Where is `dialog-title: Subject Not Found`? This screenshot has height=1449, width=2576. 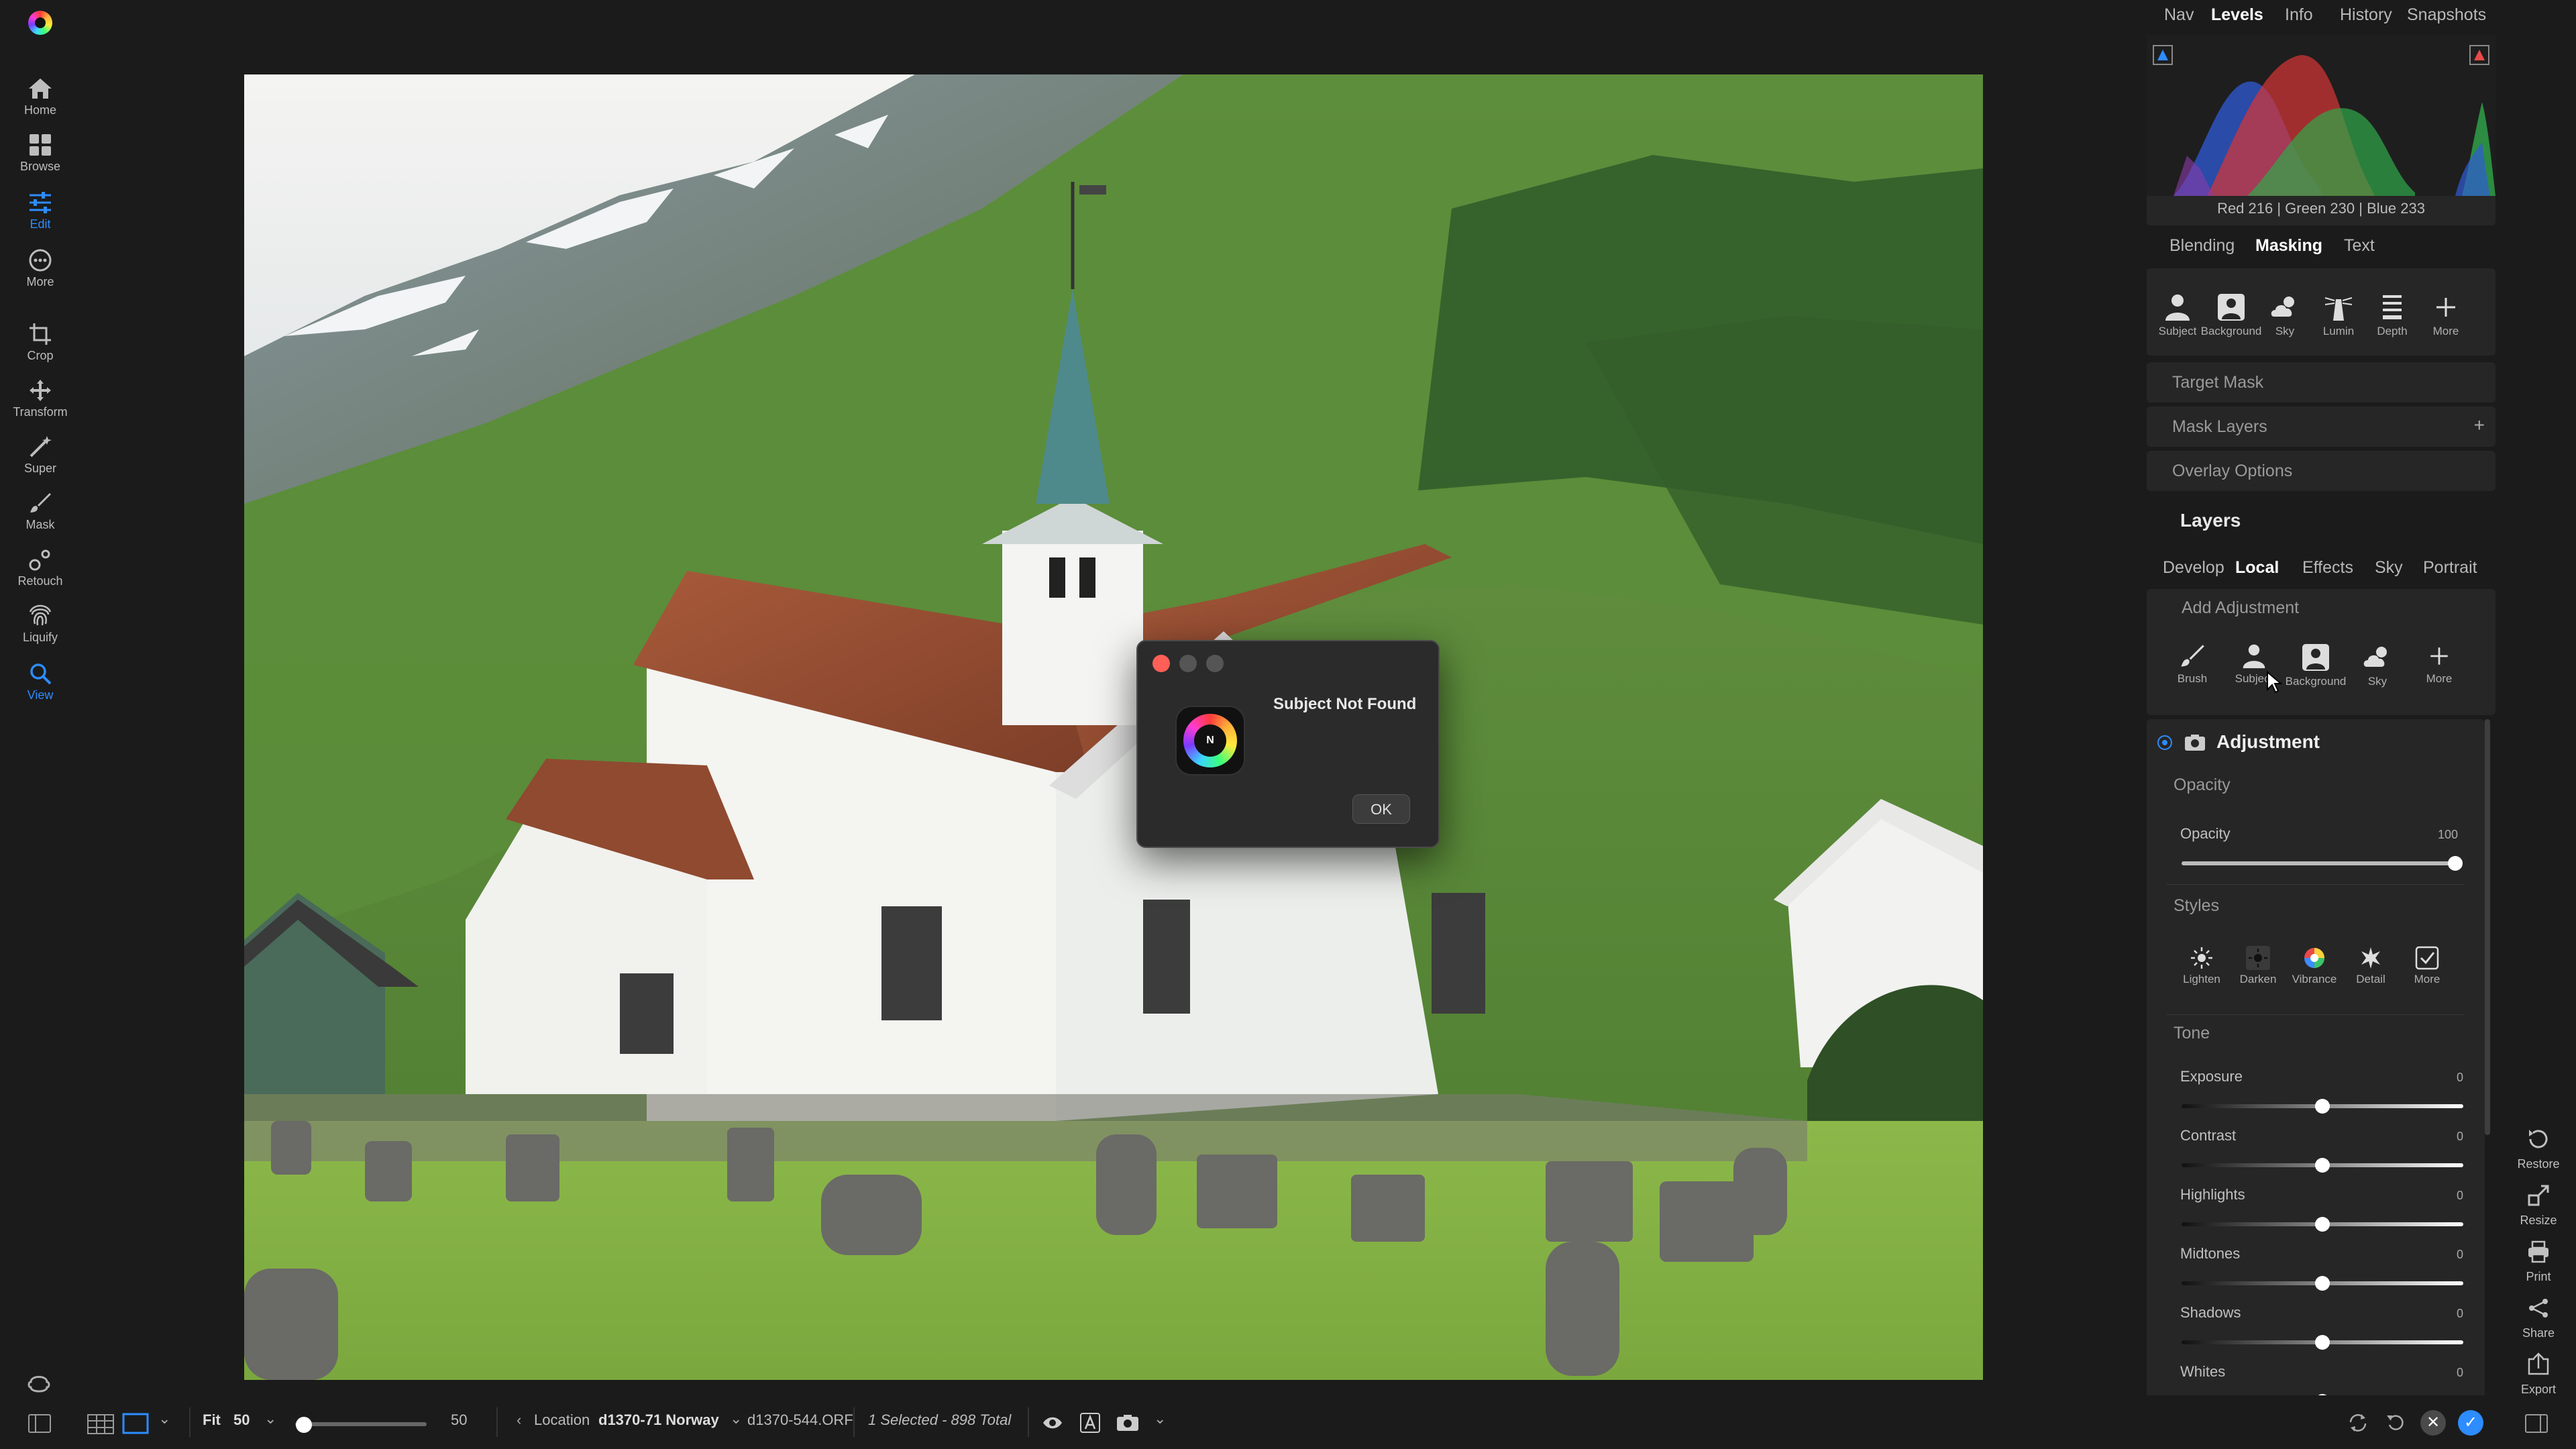 dialog-title: Subject Not Found is located at coordinates (1345, 704).